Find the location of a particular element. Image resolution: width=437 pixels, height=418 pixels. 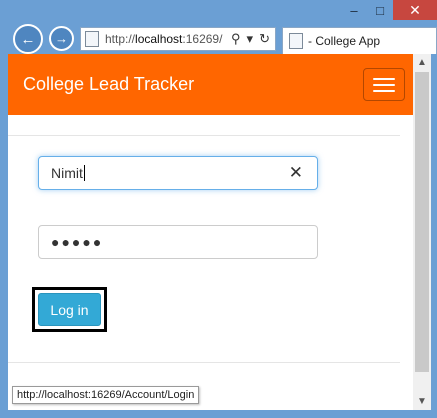

search-icon: ⚲ is located at coordinates (236, 39).